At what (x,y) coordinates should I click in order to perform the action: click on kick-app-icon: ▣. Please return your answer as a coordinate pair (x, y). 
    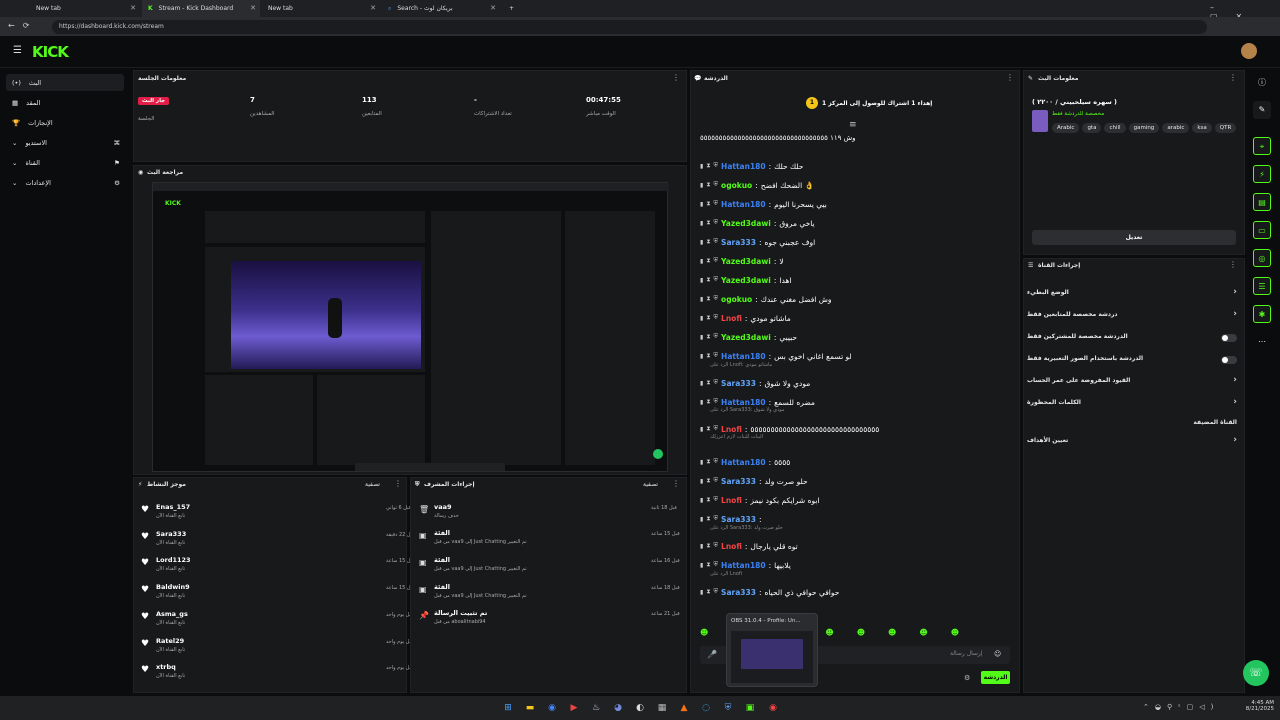
    Looking at the image, I should click on (750, 708).